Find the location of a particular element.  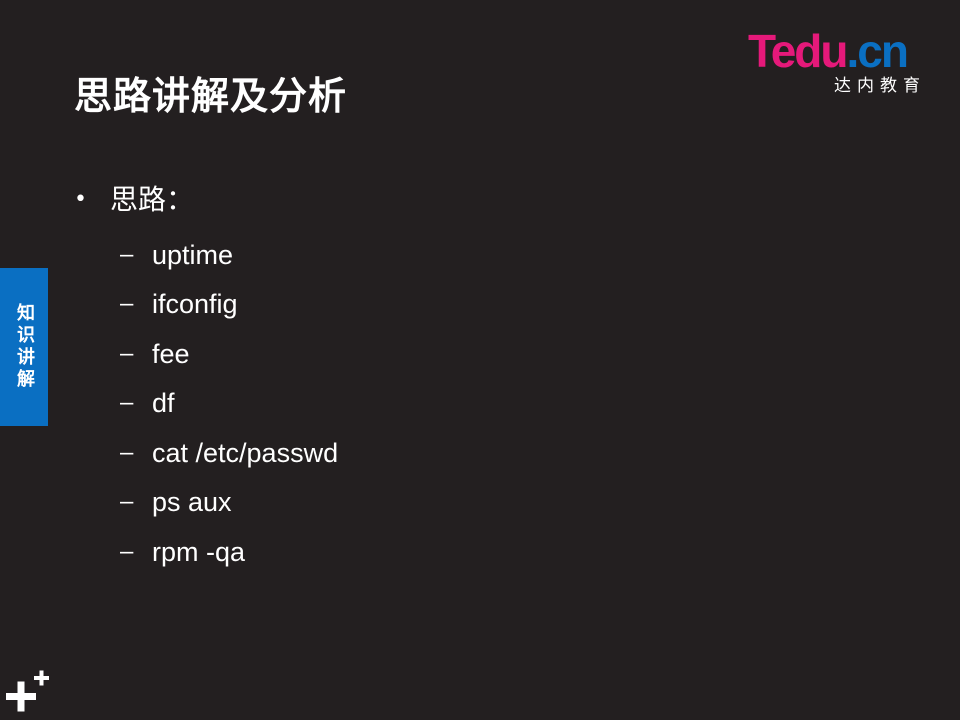

logo-wordmark: Tedu.cn is located at coordinates (828, 51).